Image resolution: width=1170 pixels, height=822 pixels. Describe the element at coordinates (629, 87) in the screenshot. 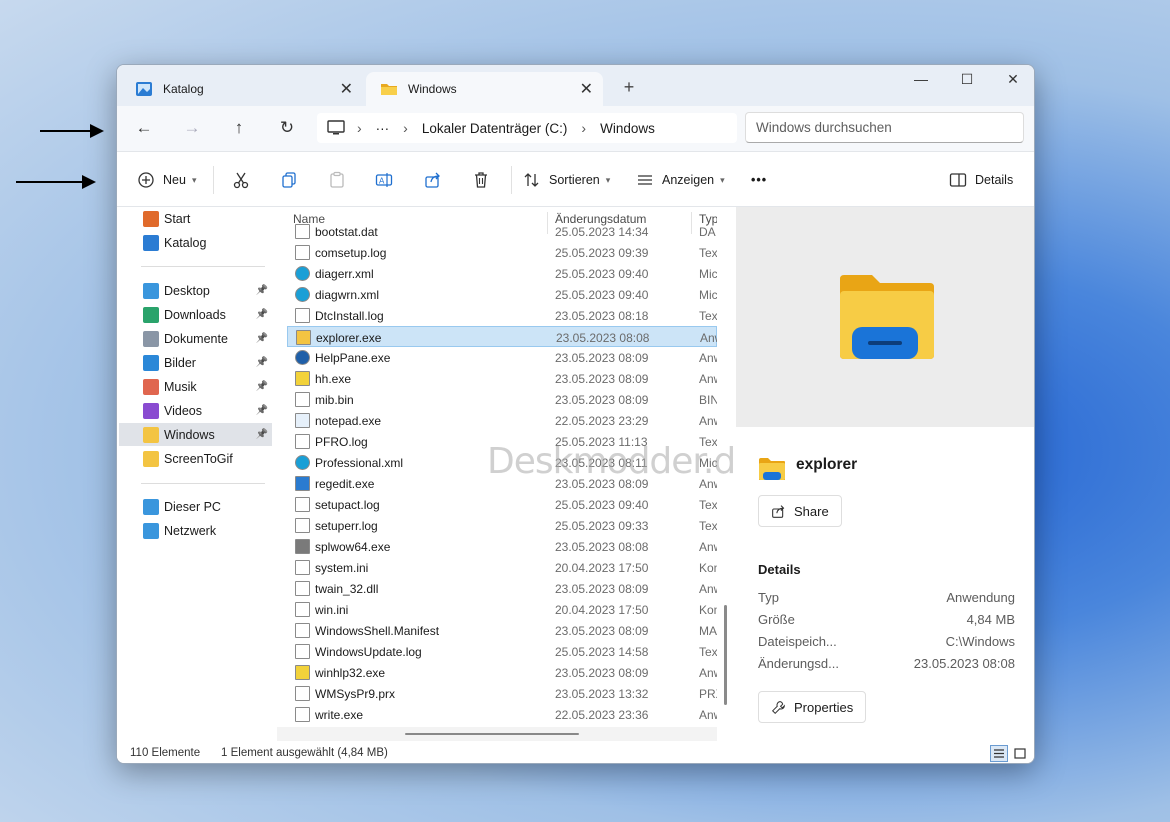

I see `new-tab-button: +` at that location.